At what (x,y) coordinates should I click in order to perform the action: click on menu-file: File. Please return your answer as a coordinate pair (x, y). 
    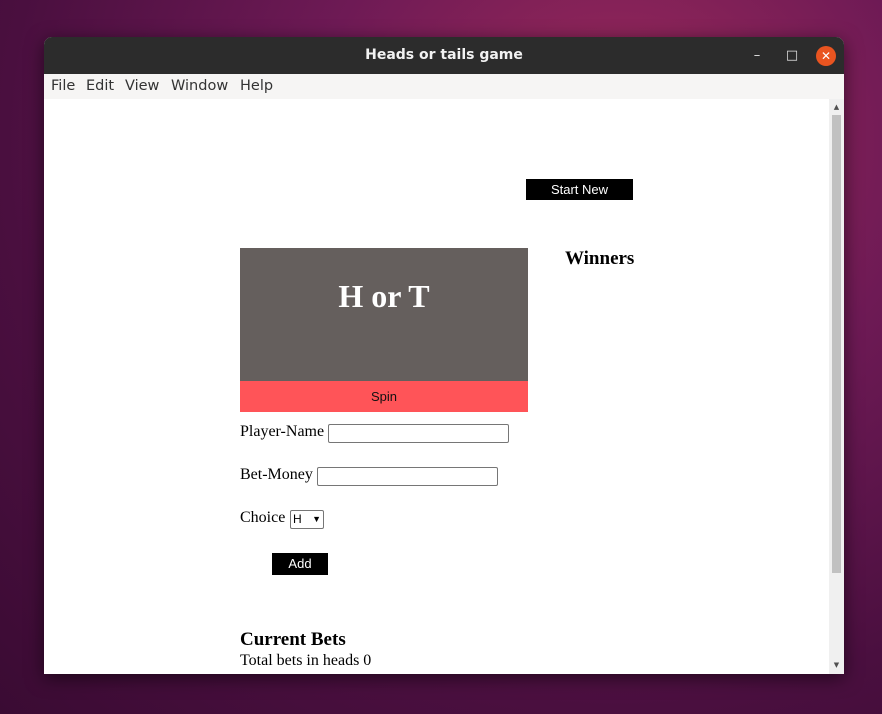
    Looking at the image, I should click on (63, 86).